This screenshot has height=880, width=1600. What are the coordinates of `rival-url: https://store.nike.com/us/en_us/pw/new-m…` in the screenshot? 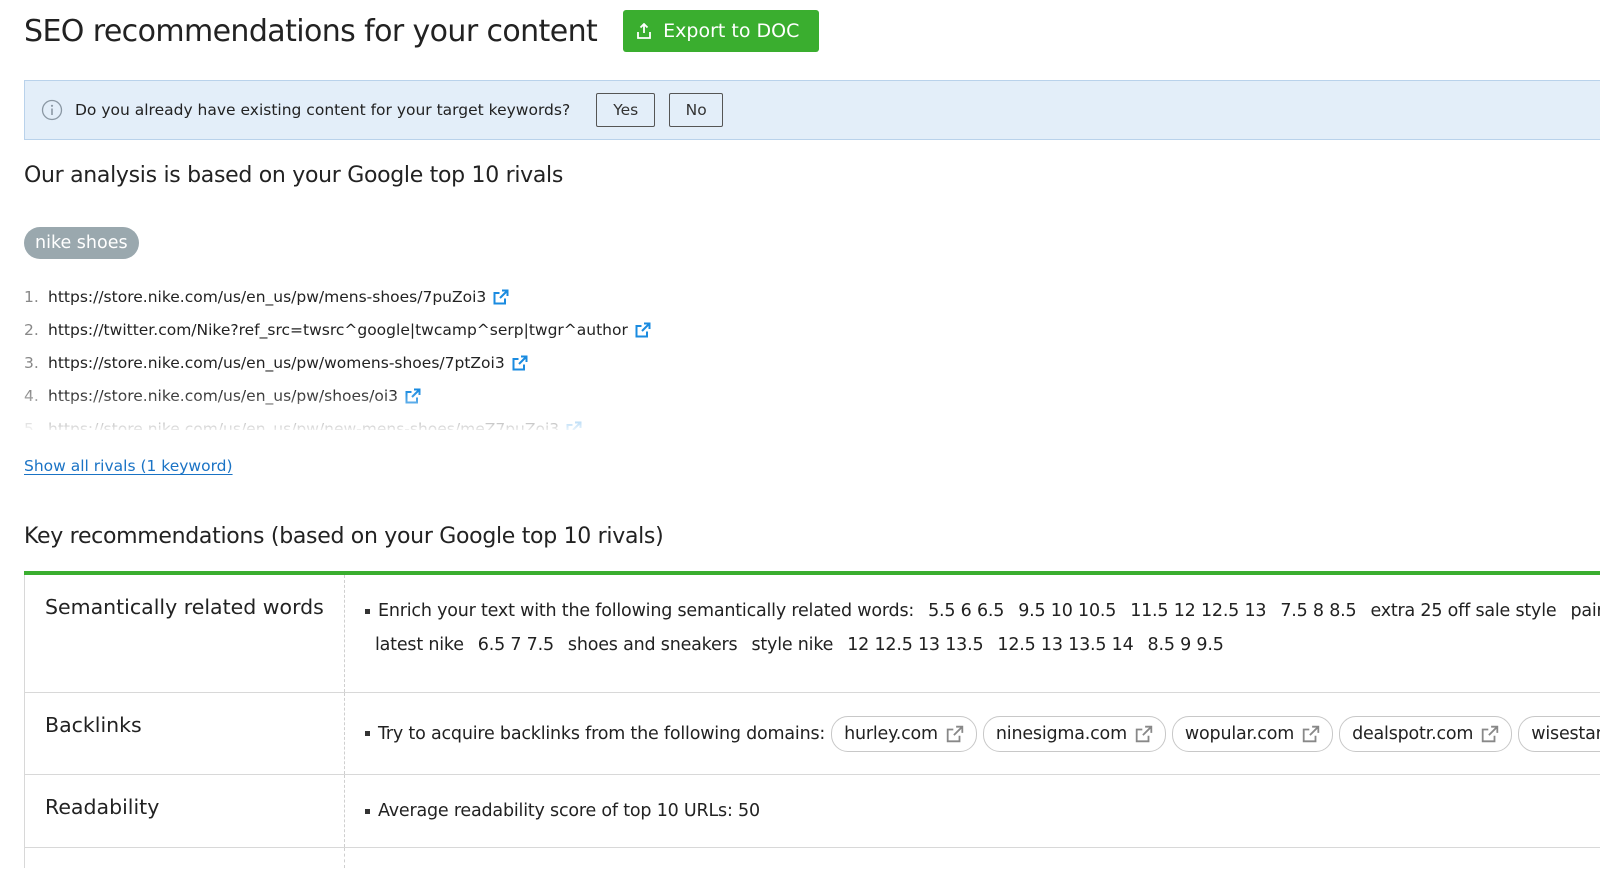 It's located at (304, 425).